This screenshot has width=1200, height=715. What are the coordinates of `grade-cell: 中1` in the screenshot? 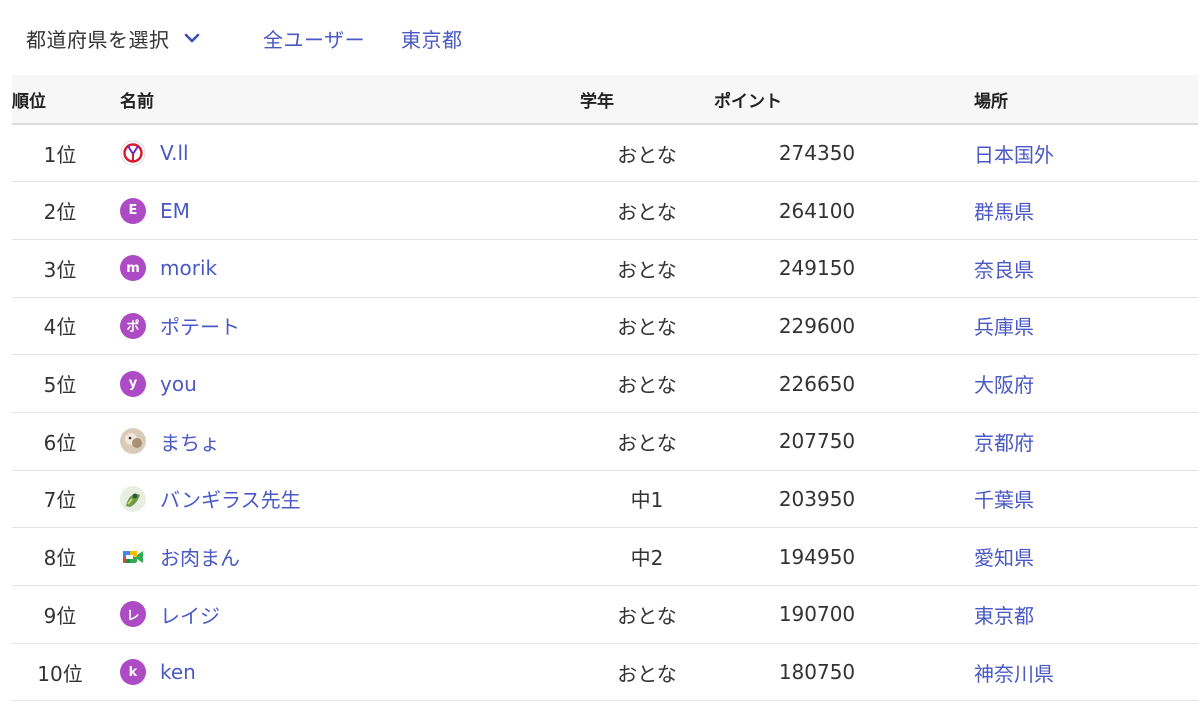 It's located at (647, 500).